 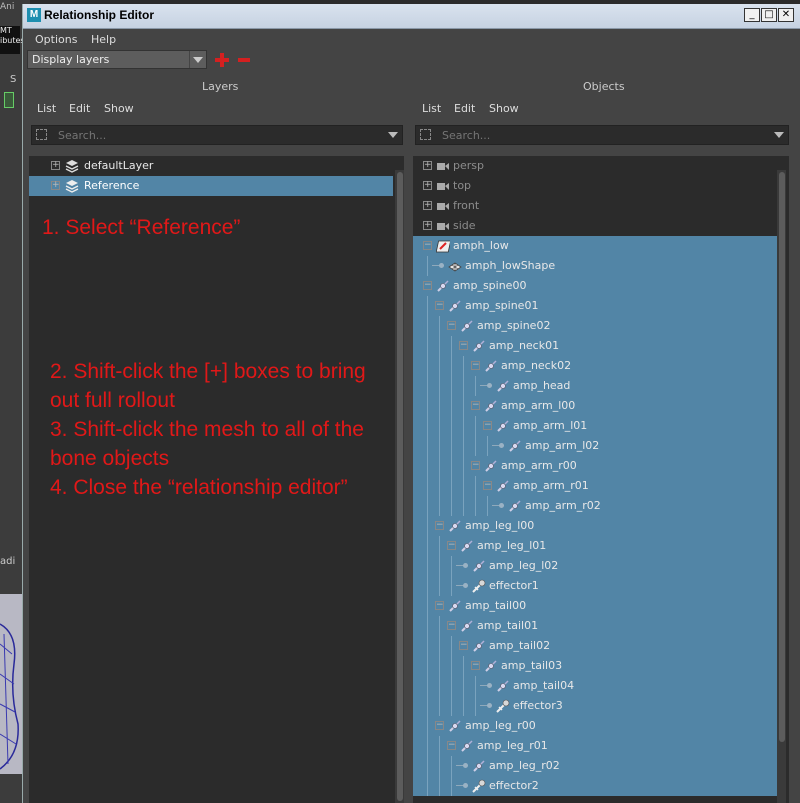 I want to click on layers-menu-show: Show, so click(x=119, y=108).